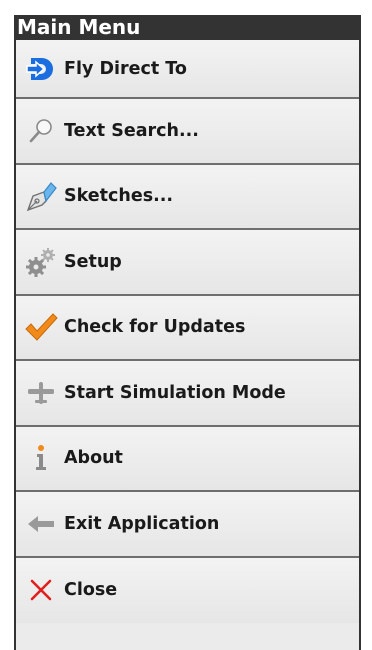  Describe the element at coordinates (41, 196) in the screenshot. I see `pen-icon` at that location.